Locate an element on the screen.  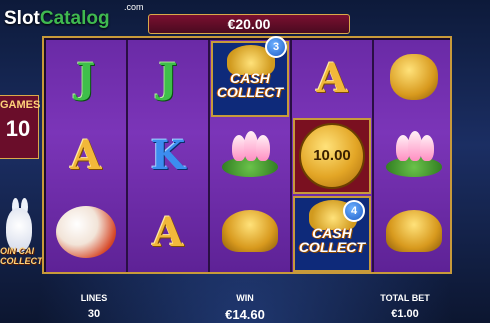
free-games-panel: GAMES 10 is located at coordinates (20, 127).